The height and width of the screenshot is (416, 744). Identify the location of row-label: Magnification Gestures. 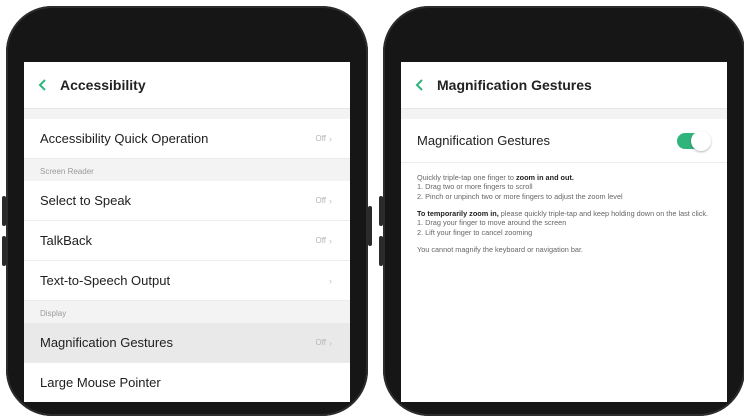
(106, 342).